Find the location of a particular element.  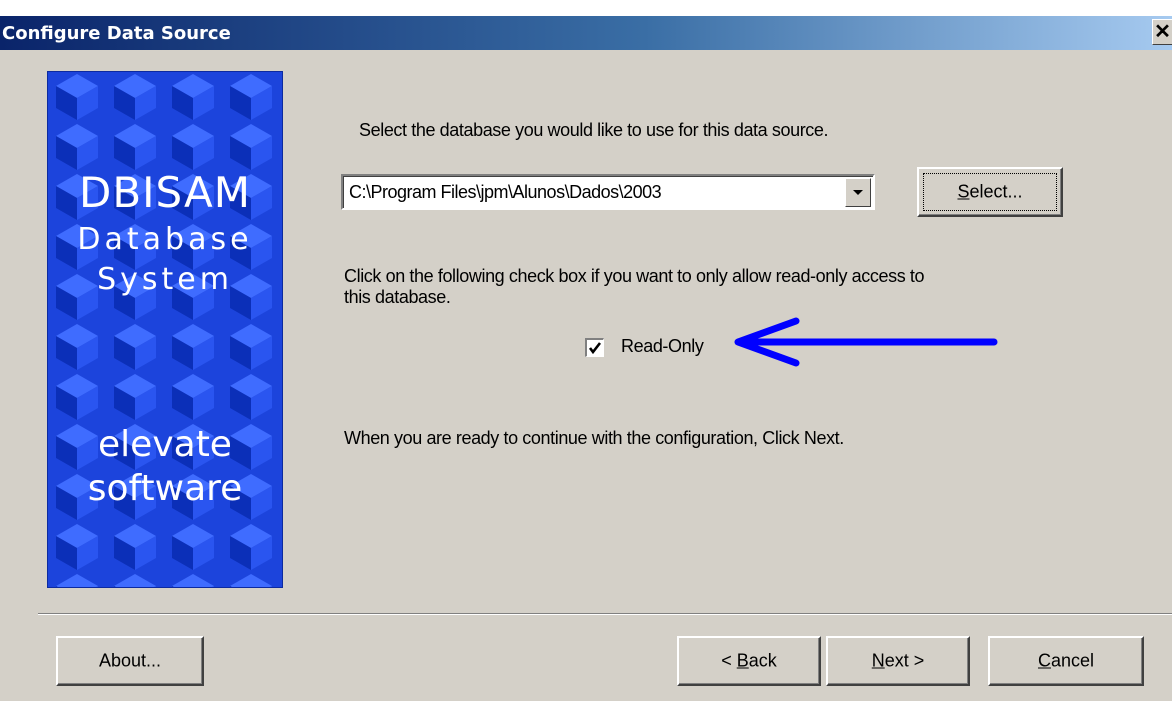

chevron-down-icon is located at coordinates (858, 192).